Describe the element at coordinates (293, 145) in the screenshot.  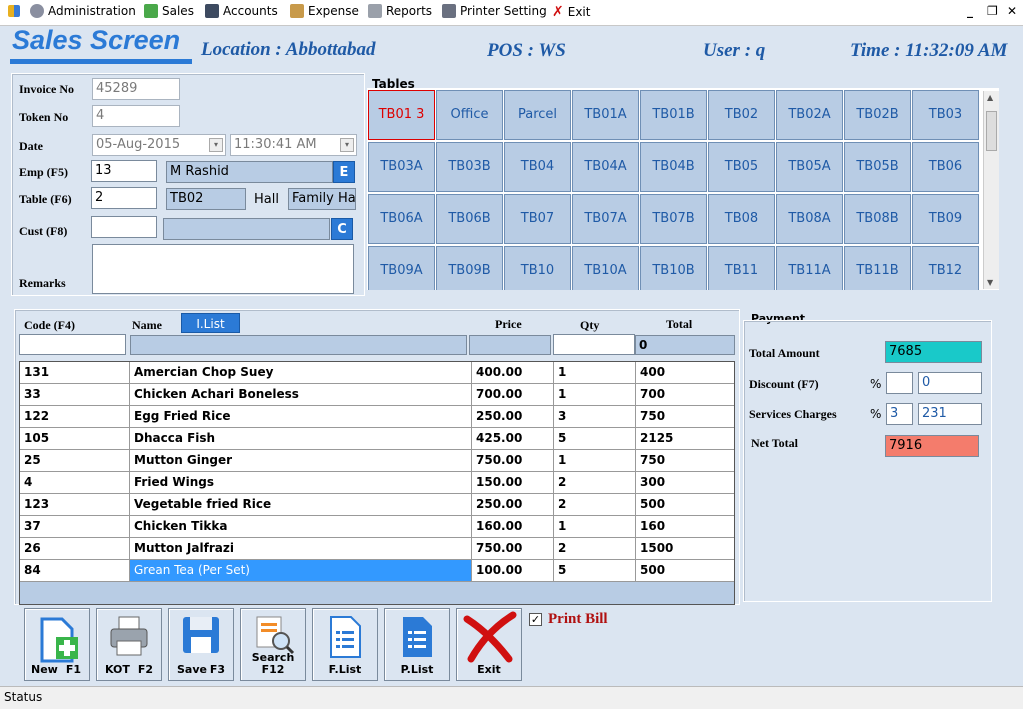
I see `time-picker: 11:30:41 AM ▾` at that location.